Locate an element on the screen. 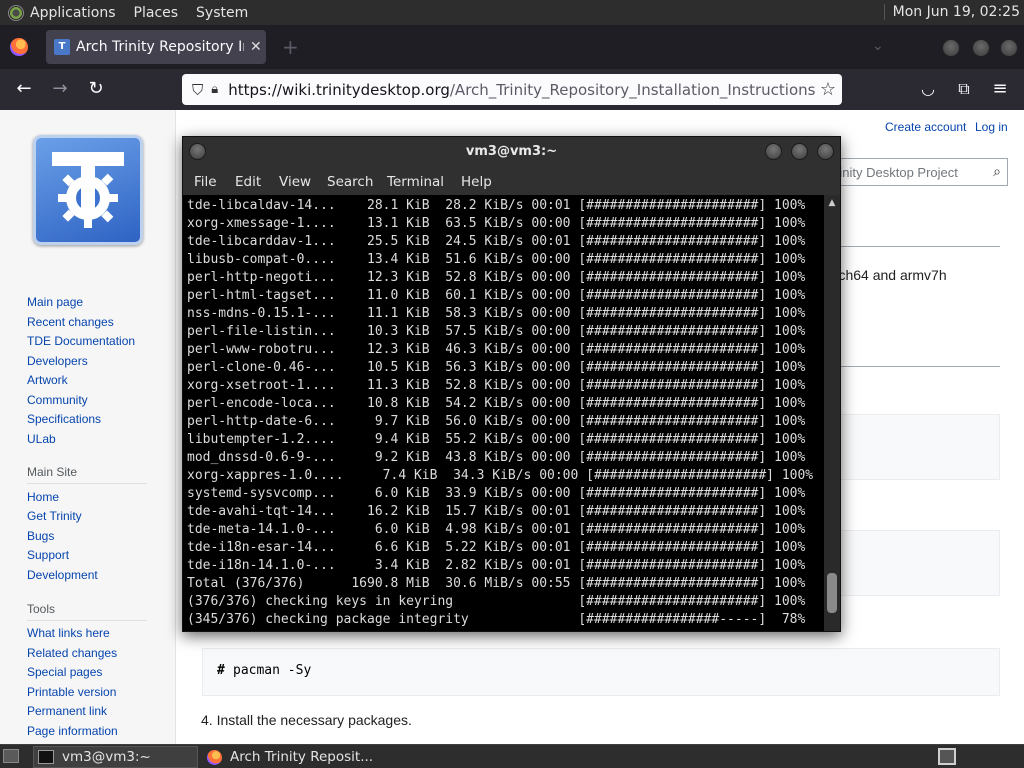 This screenshot has height=768, width=1024. menu-search: Search is located at coordinates (350, 182).